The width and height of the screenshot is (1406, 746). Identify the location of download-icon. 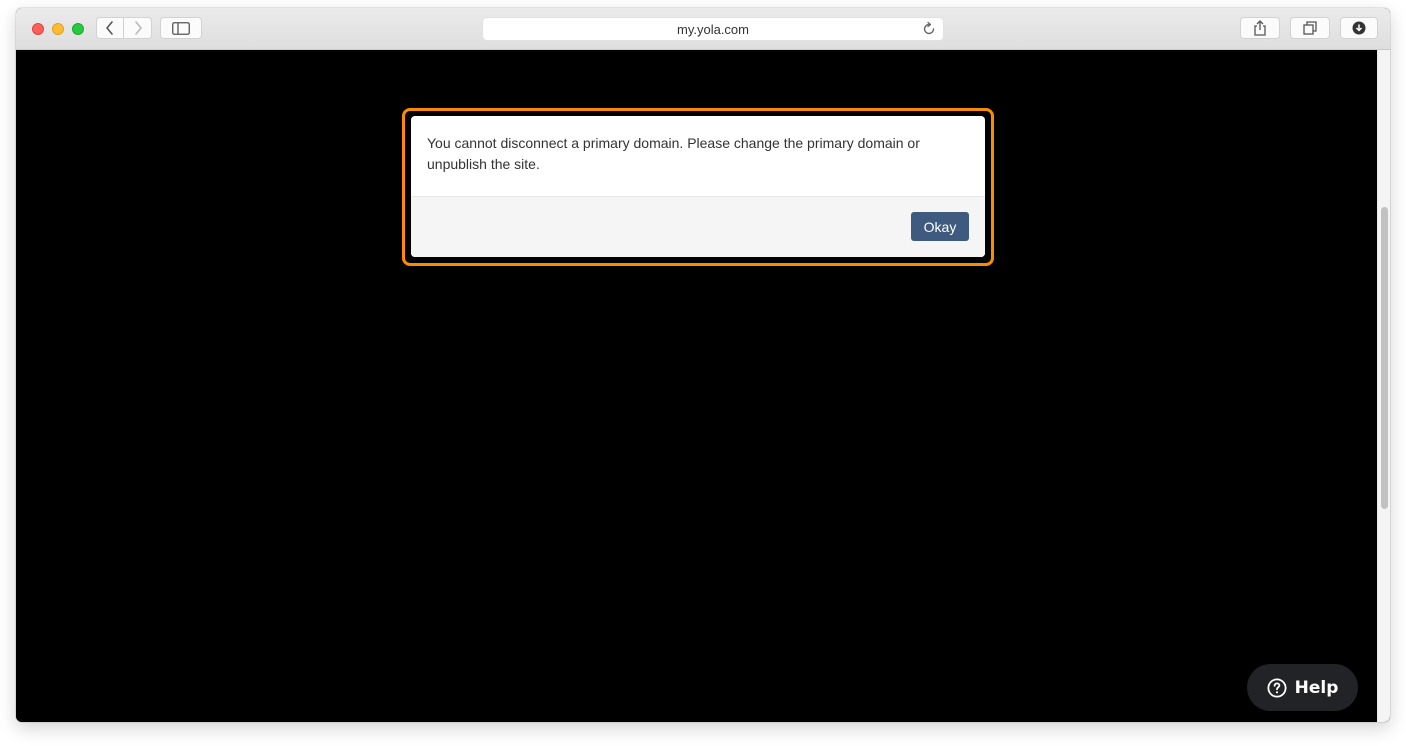
(1359, 28).